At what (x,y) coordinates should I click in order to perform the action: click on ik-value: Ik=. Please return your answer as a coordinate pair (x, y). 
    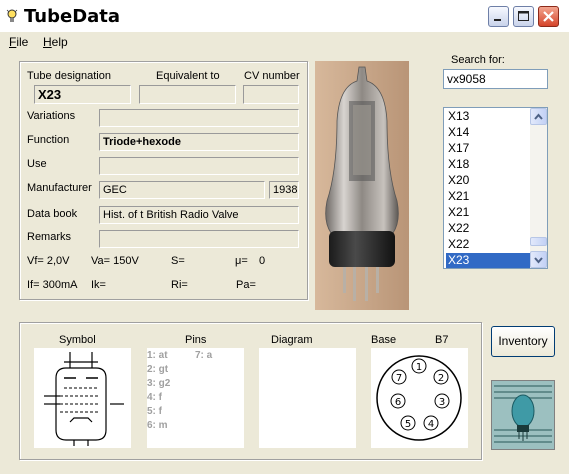
    Looking at the image, I should click on (98, 285).